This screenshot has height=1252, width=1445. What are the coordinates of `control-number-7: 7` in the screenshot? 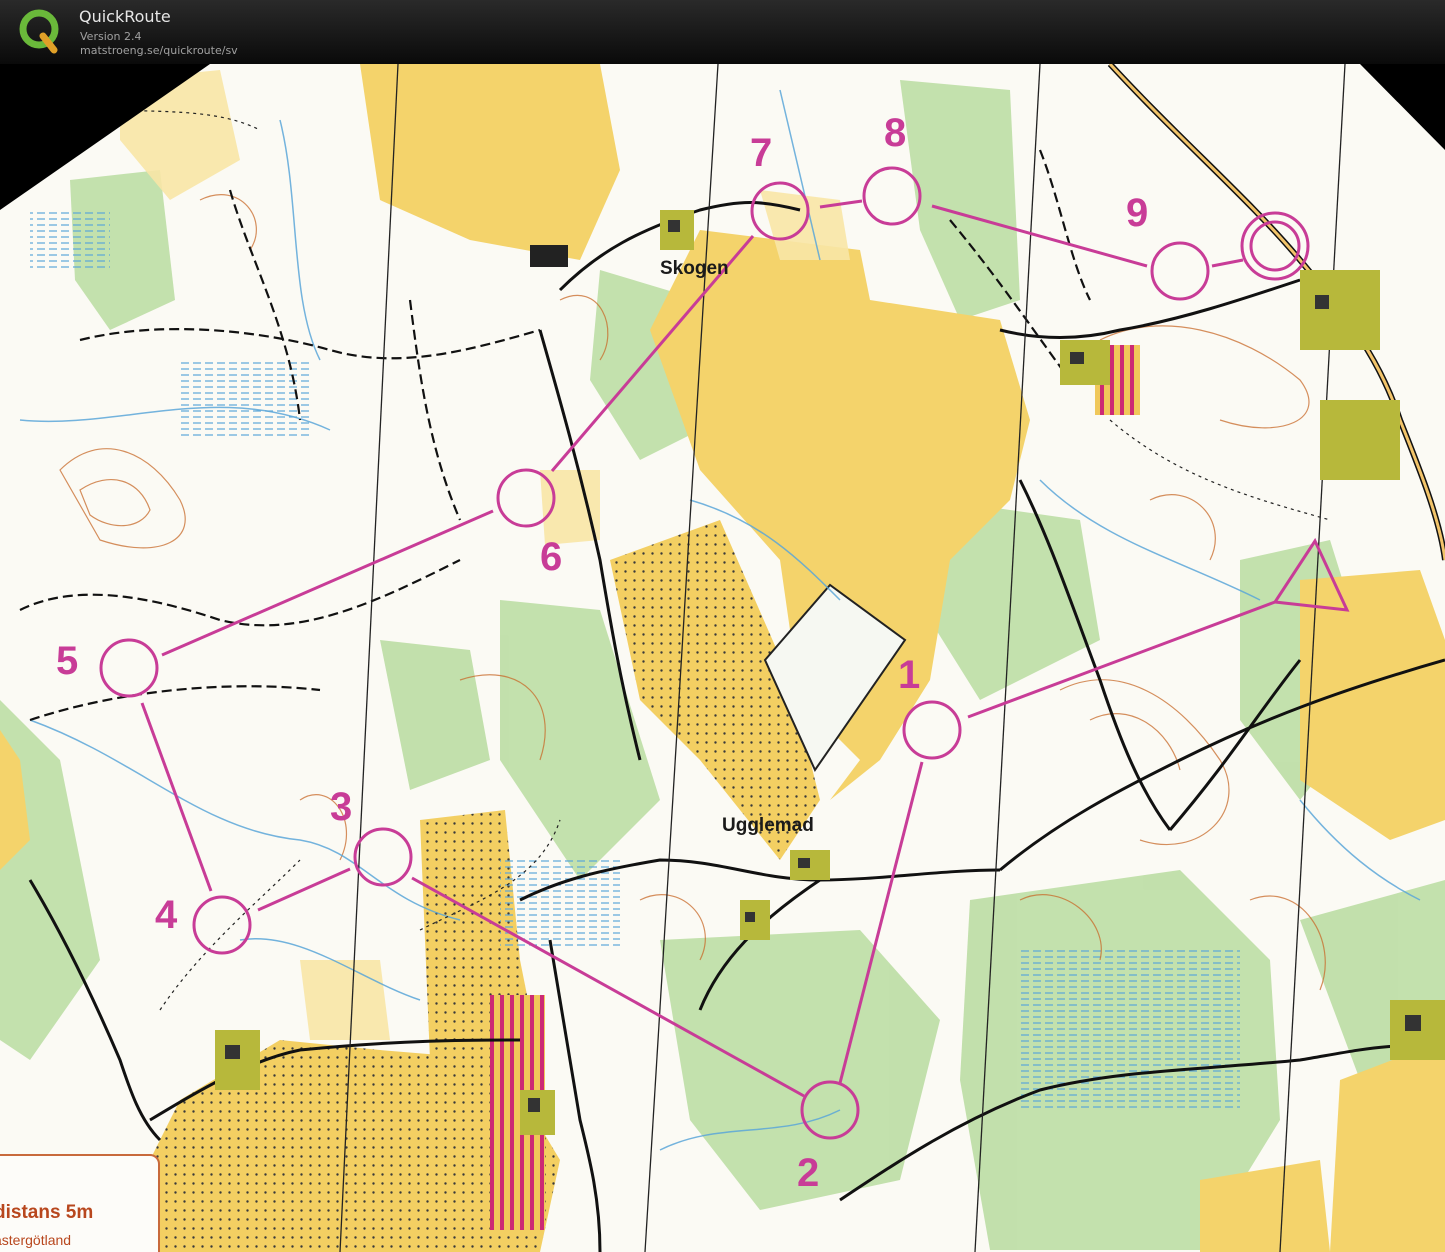 It's located at (761, 153).